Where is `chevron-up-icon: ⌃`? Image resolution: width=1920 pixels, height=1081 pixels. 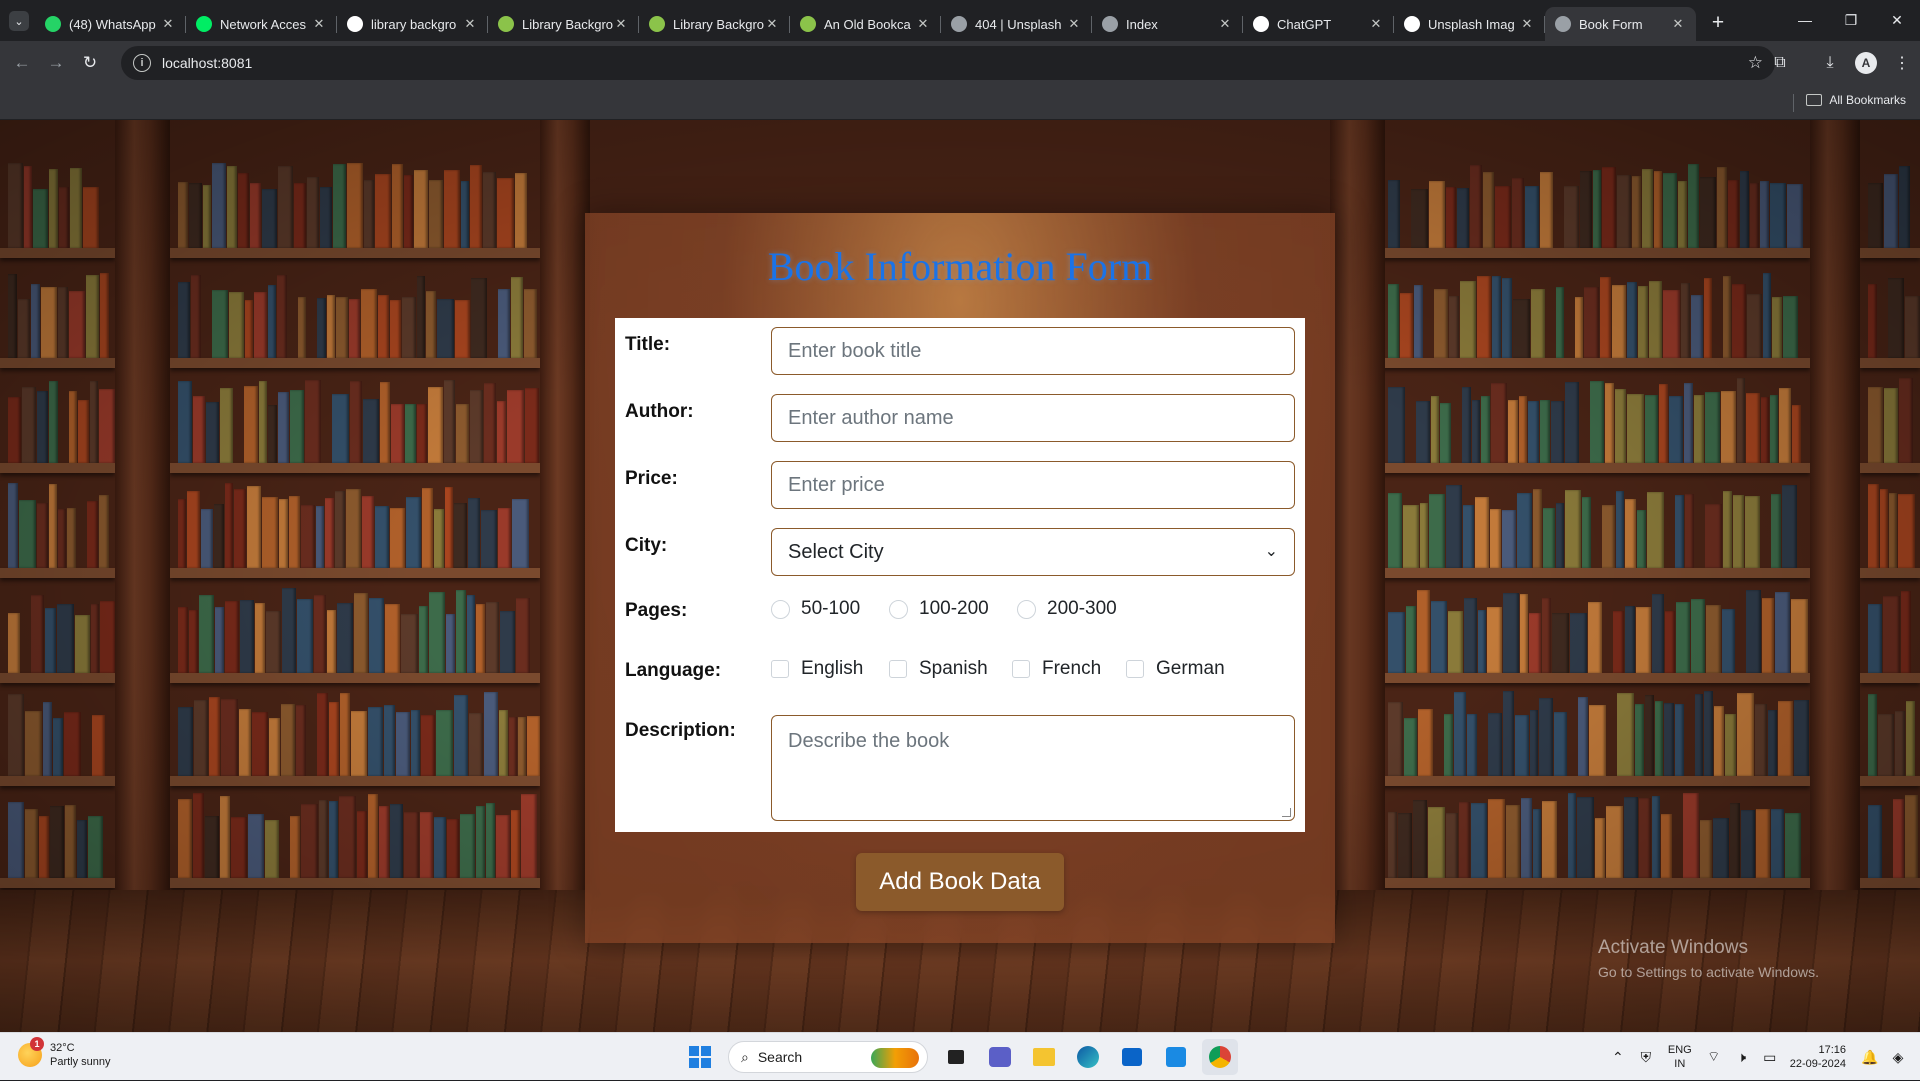
chevron-up-icon: ⌃ is located at coordinates (1618, 1057).